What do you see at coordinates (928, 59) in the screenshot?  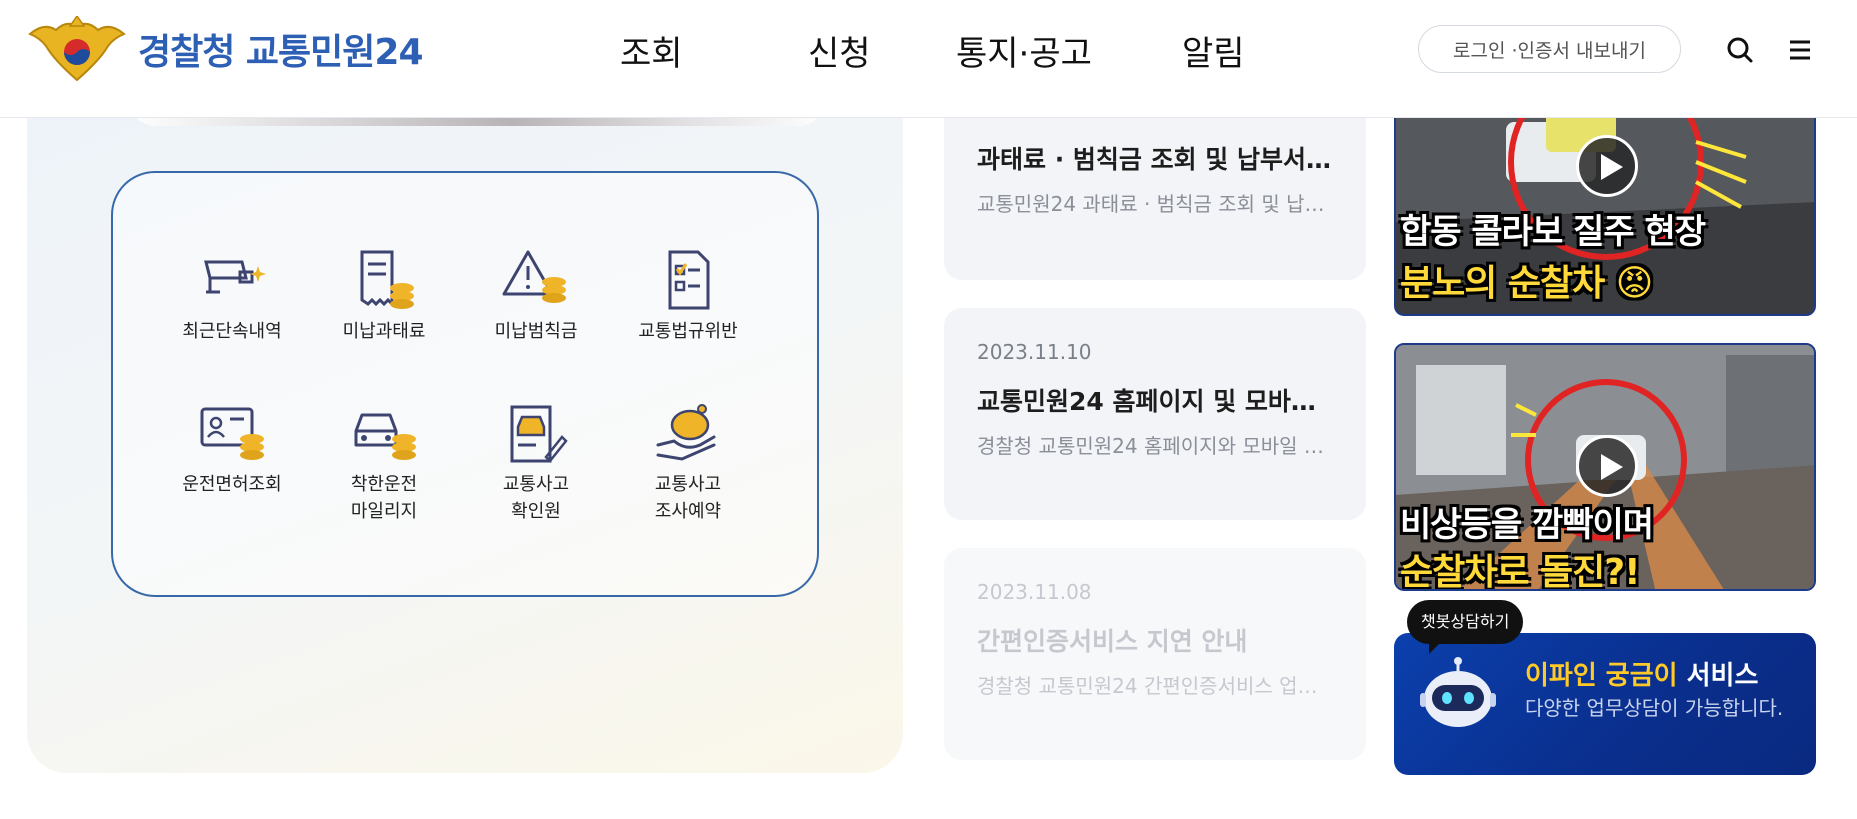 I see `site-header: 경찰청 교통민원24 조회 신청 통지·공고 알림 로그인 ·인증서 내보내기` at bounding box center [928, 59].